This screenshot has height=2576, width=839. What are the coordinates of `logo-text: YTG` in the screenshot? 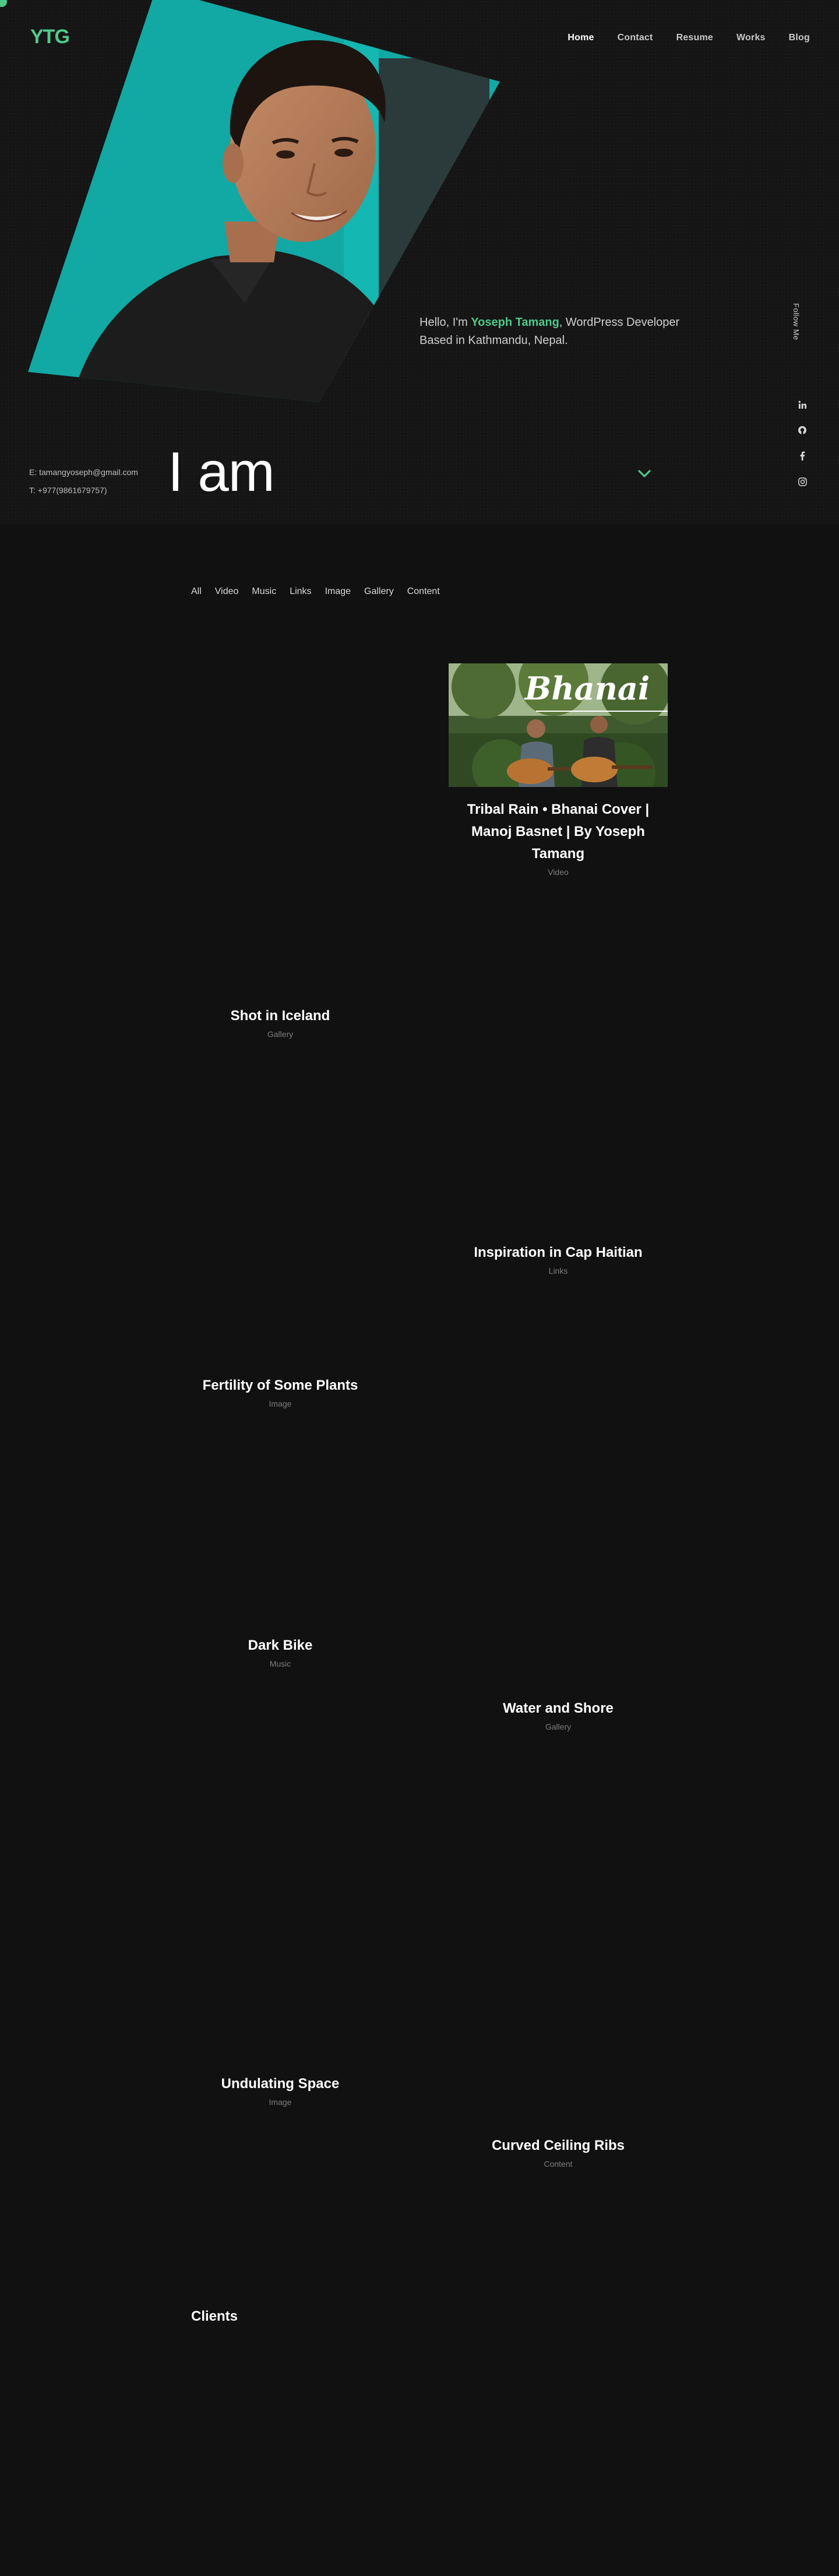 It's located at (50, 37).